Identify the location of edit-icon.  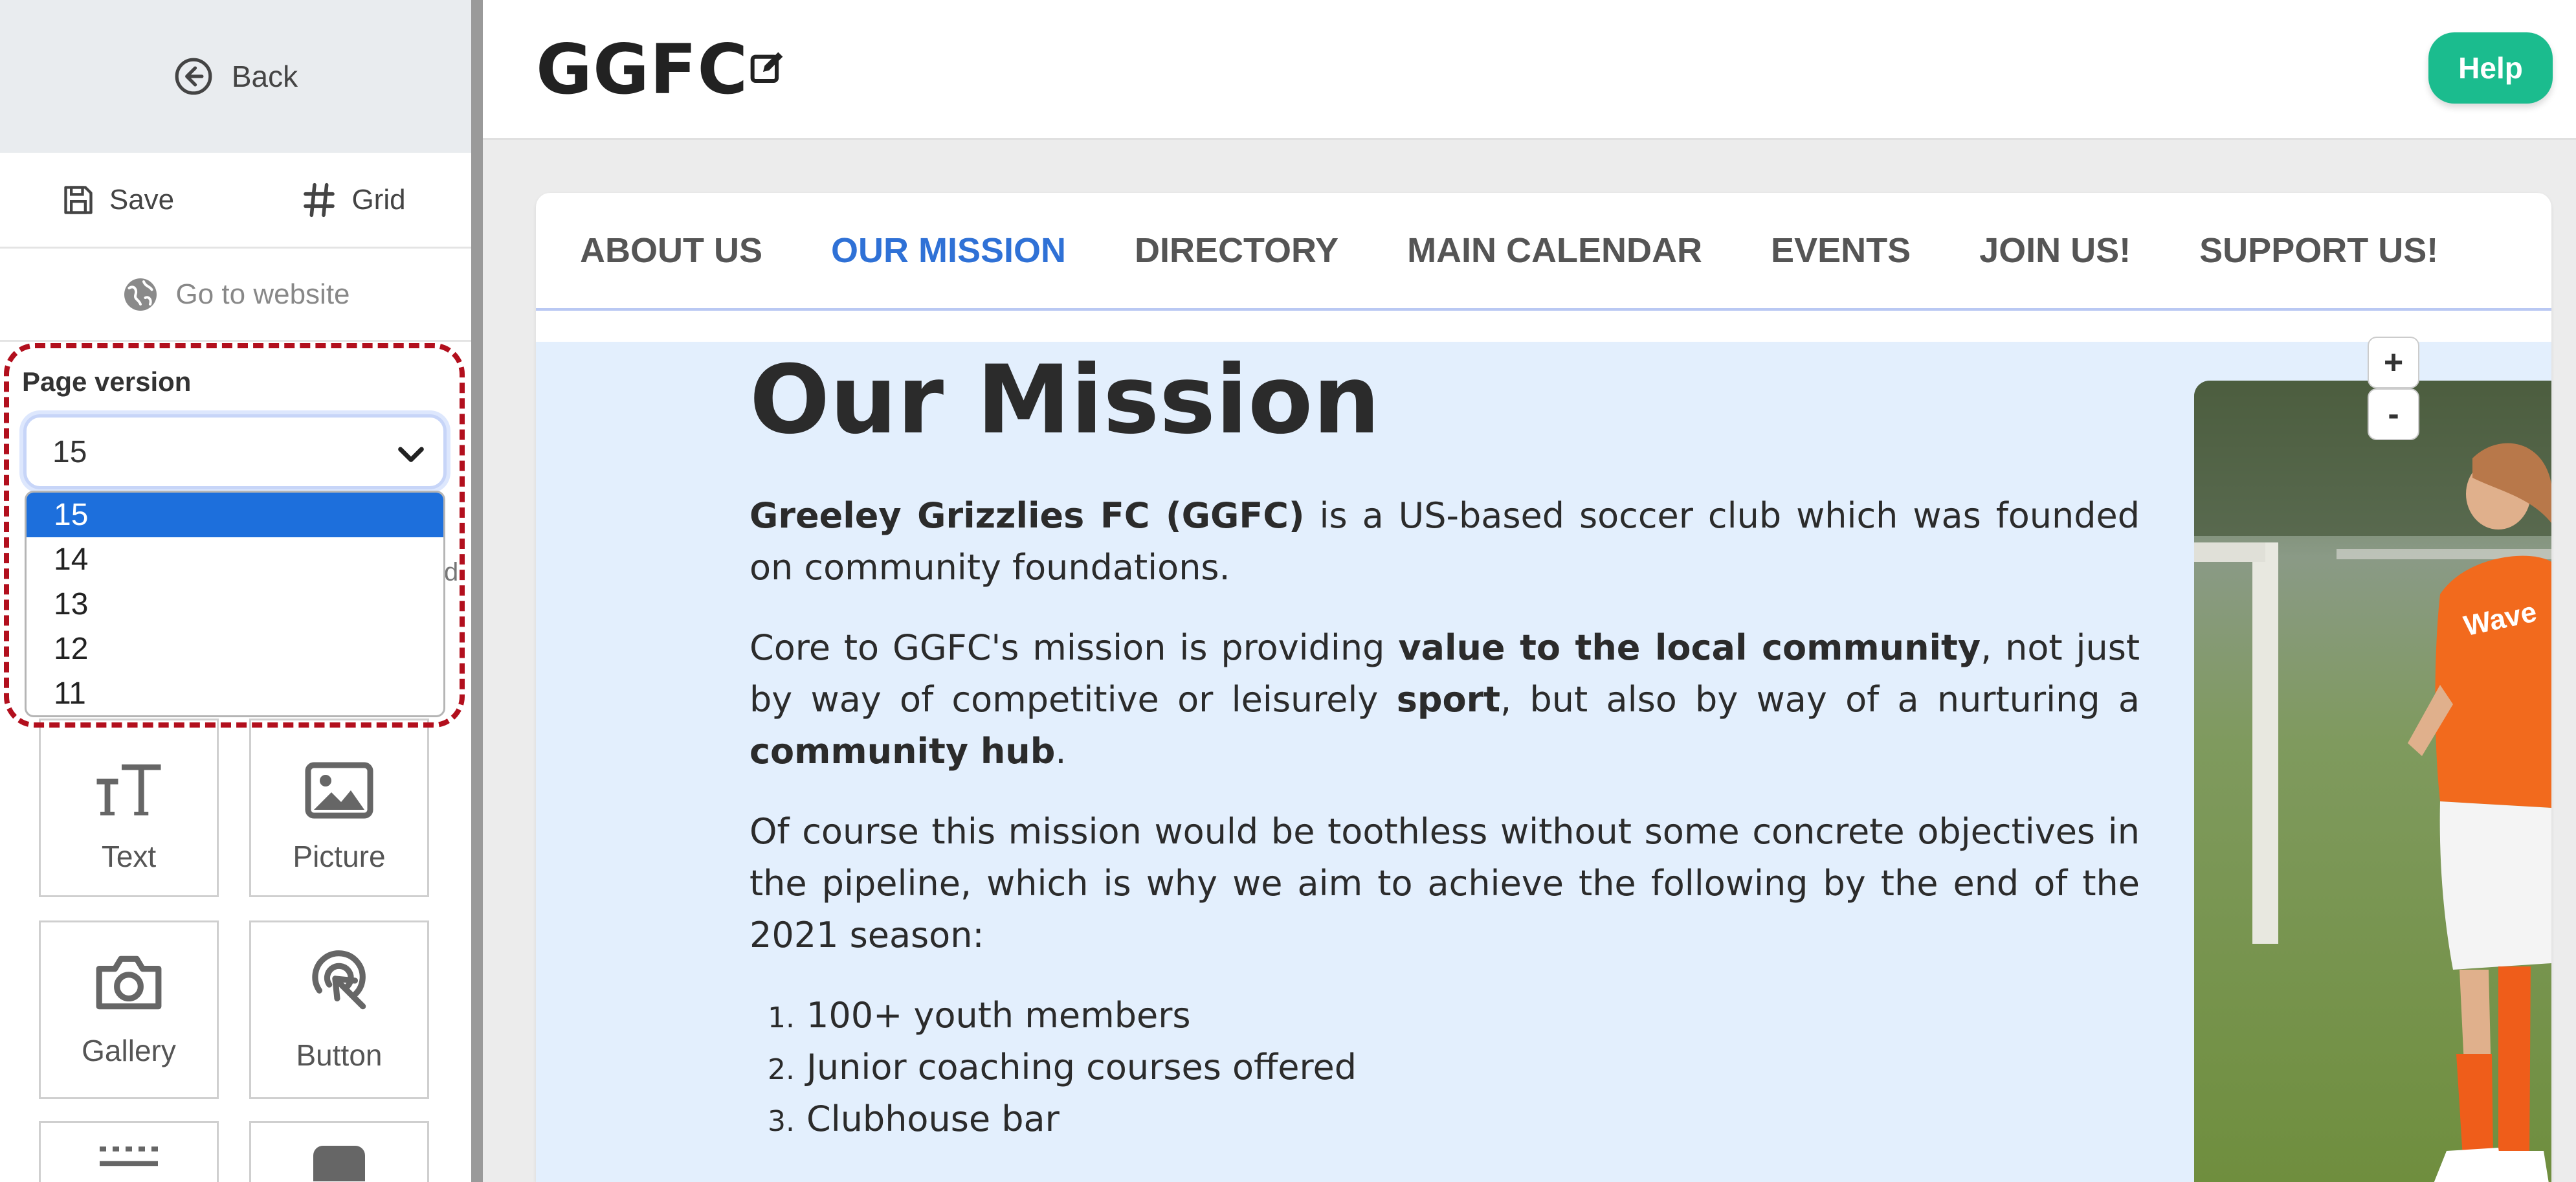
(767, 67).